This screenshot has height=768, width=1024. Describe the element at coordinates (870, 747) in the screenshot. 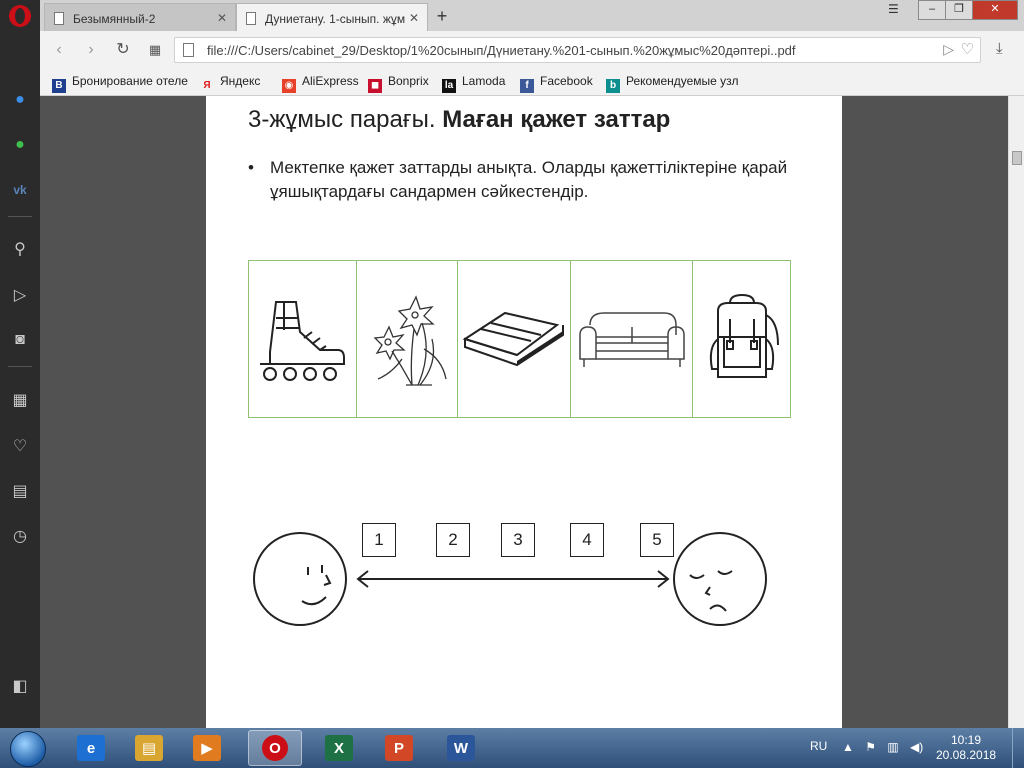

I see `action-center-icon: ⚑` at that location.